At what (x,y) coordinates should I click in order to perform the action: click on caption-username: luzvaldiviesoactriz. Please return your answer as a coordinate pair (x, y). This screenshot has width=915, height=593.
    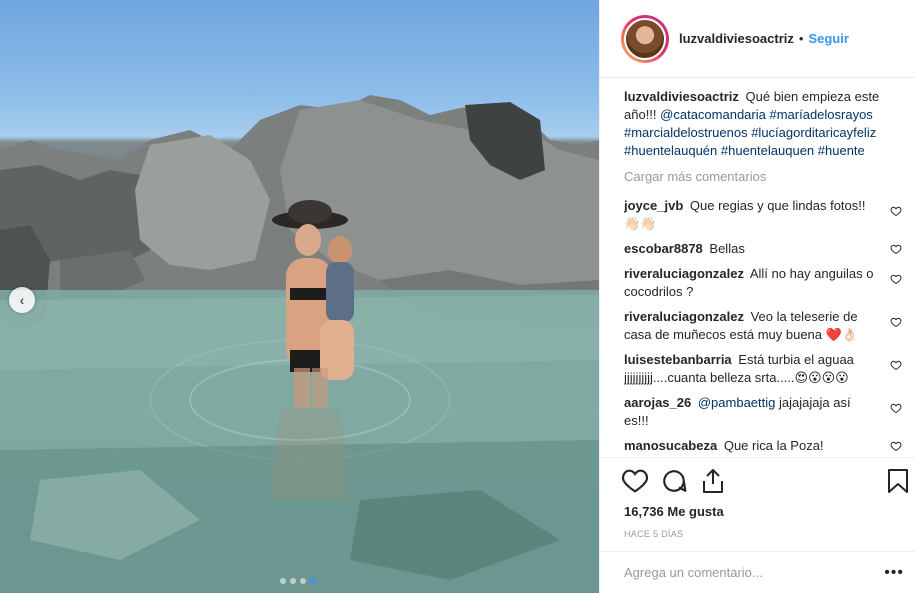
    Looking at the image, I should click on (681, 96).